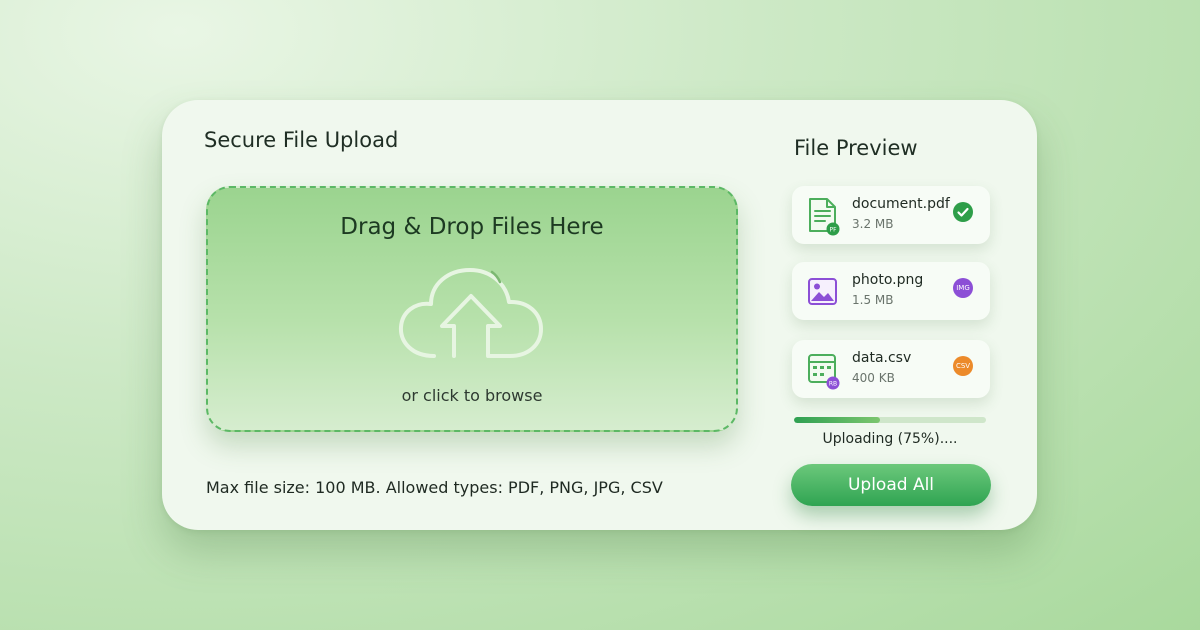 This screenshot has height=630, width=1200. What do you see at coordinates (856, 148) in the screenshot?
I see `preview-title: File Preview` at bounding box center [856, 148].